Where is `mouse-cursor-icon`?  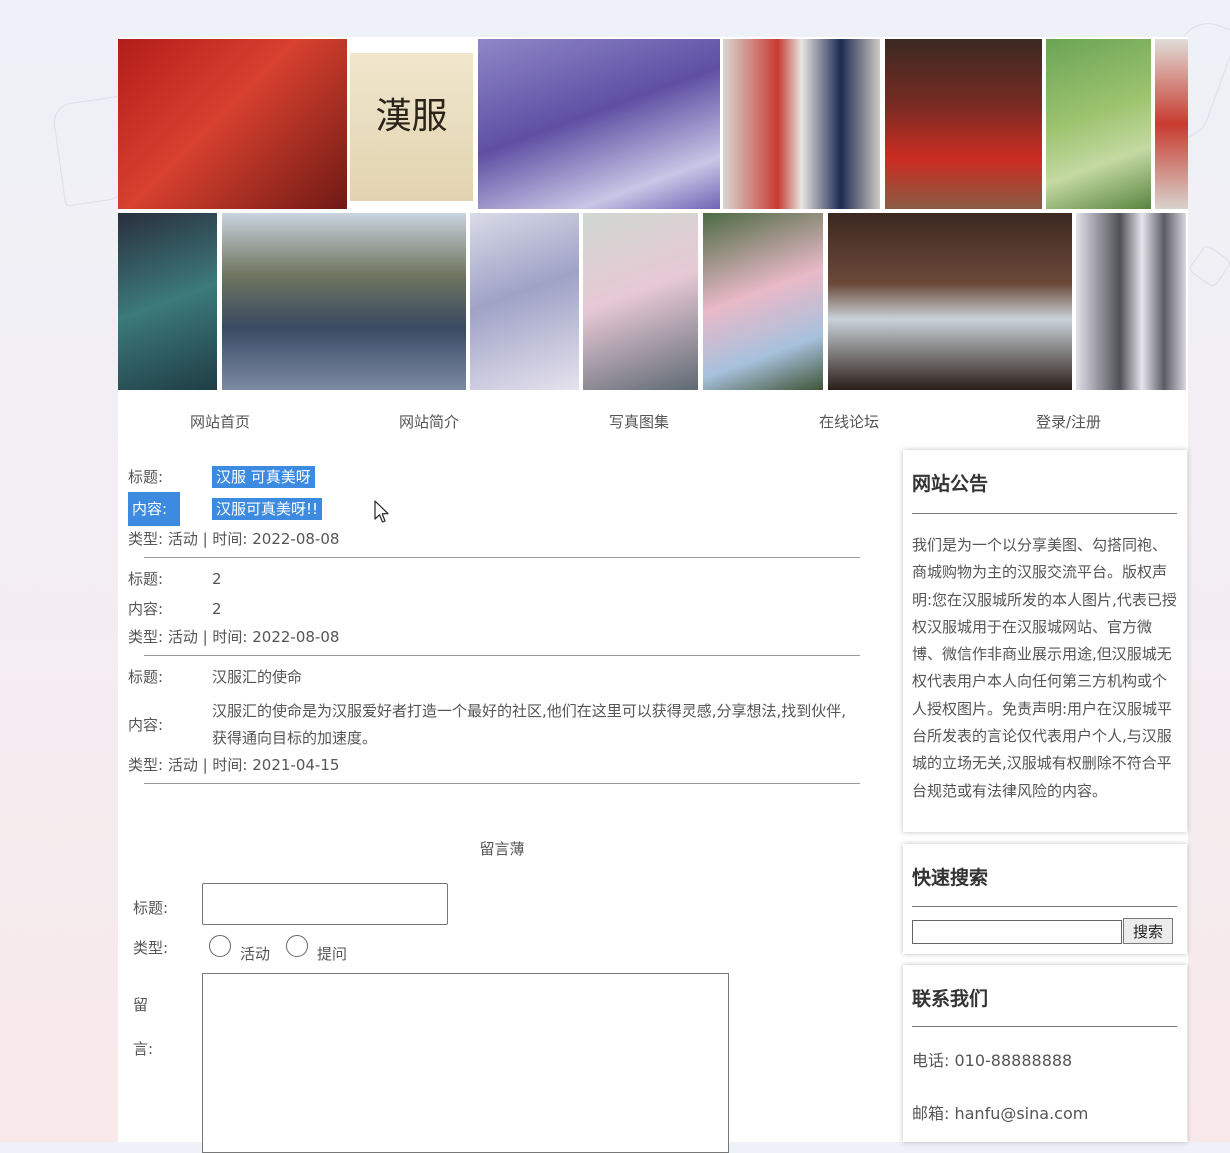 mouse-cursor-icon is located at coordinates (381, 511).